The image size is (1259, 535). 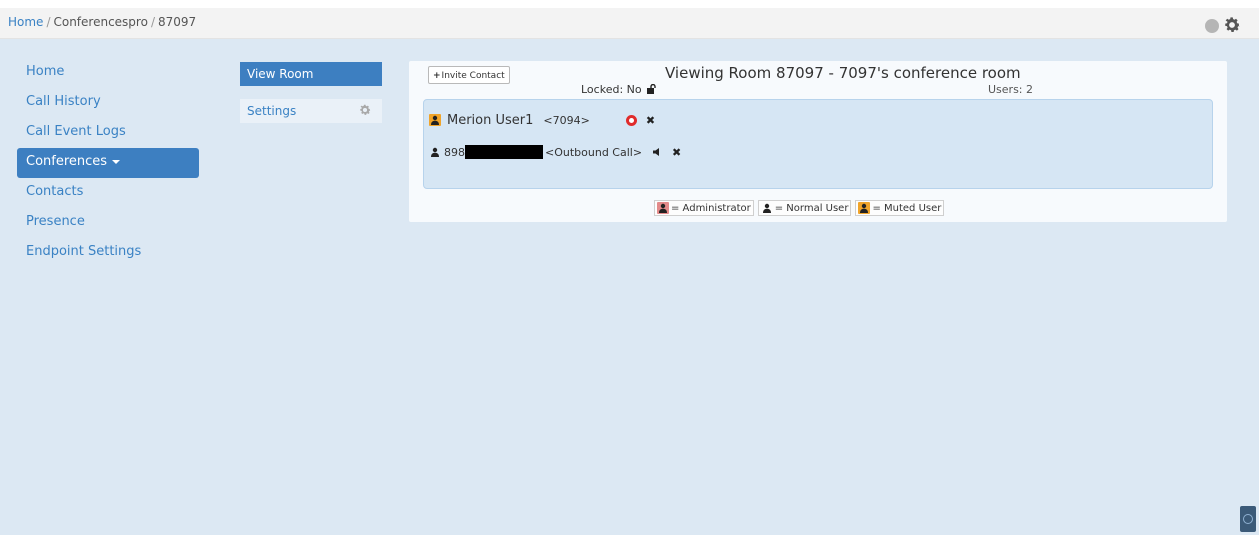 What do you see at coordinates (454, 152) in the screenshot?
I see `participant-name: 898` at bounding box center [454, 152].